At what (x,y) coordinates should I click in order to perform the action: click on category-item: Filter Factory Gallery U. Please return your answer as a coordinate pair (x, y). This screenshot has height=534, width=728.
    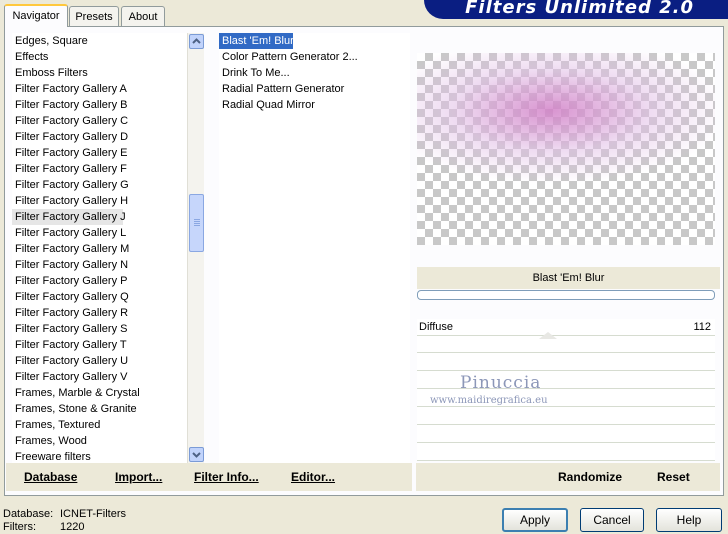
    Looking at the image, I should click on (70, 361).